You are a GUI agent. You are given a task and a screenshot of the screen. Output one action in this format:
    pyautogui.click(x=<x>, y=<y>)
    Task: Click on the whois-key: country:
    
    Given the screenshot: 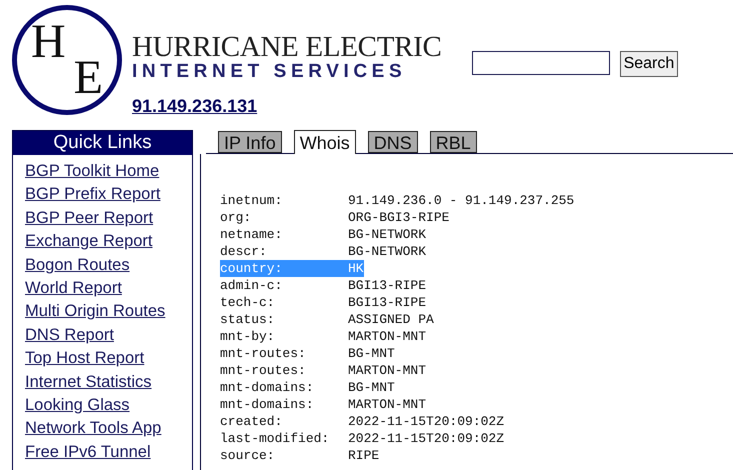 What is the action you would take?
    pyautogui.click(x=284, y=268)
    